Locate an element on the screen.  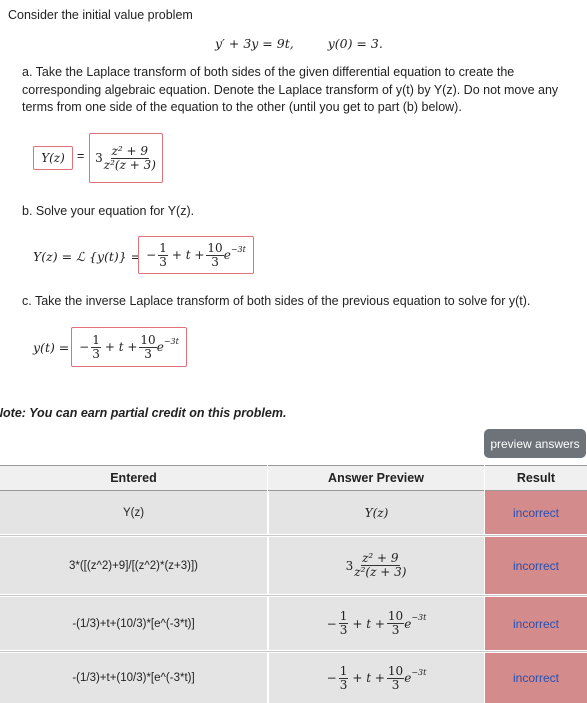
part-c-frac1-num: 1 is located at coordinates (96, 340).